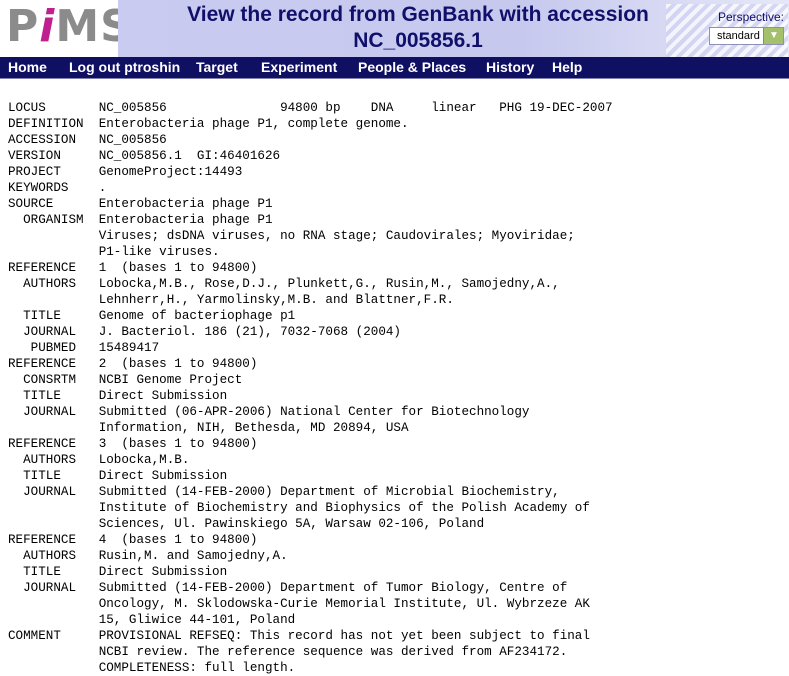 This screenshot has width=789, height=676. Describe the element at coordinates (144, 156) in the screenshot. I see `record-line: VERSION NC_005856.1 GI:46401626` at that location.